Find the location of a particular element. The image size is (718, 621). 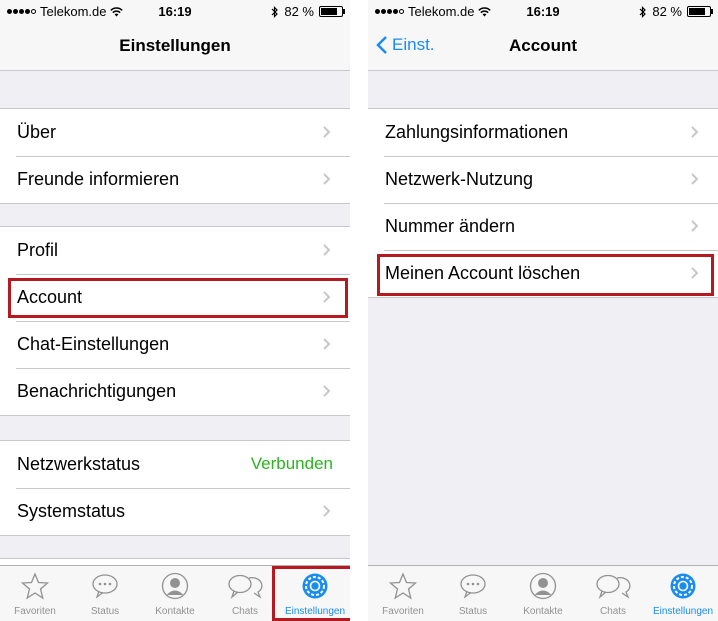

row-label: Zahlungsinformationen is located at coordinates (477, 132).